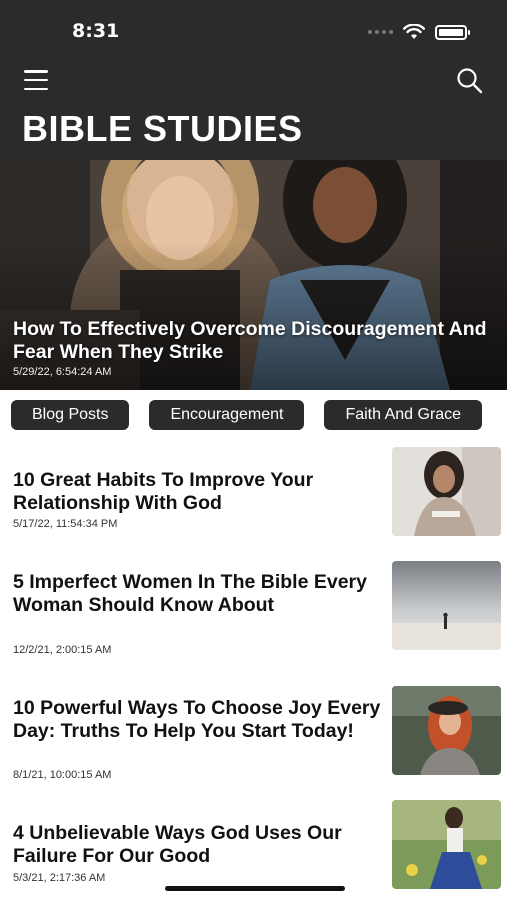 The width and height of the screenshot is (507, 900). What do you see at coordinates (162, 128) in the screenshot?
I see `page-title: BIBLE STUDIES` at bounding box center [162, 128].